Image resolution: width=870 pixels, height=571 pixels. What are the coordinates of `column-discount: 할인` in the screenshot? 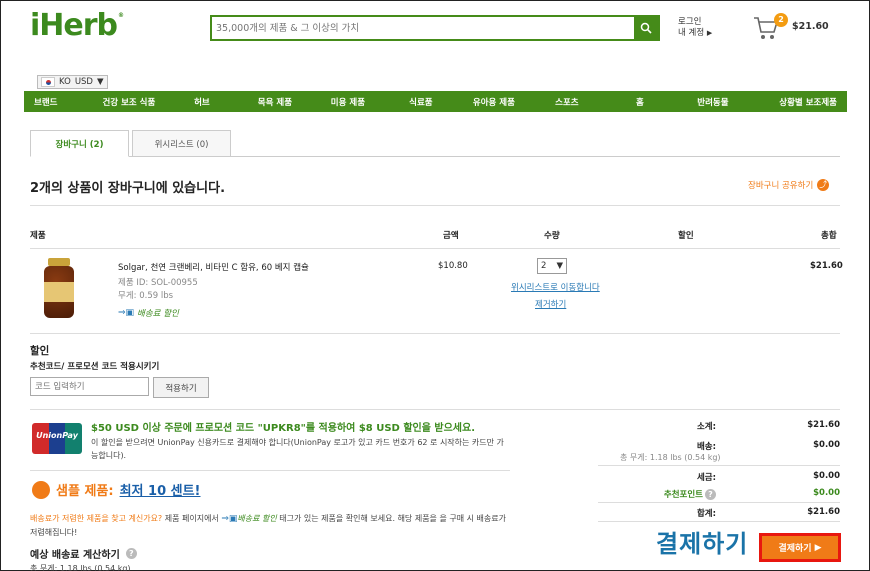 It's located at (686, 236).